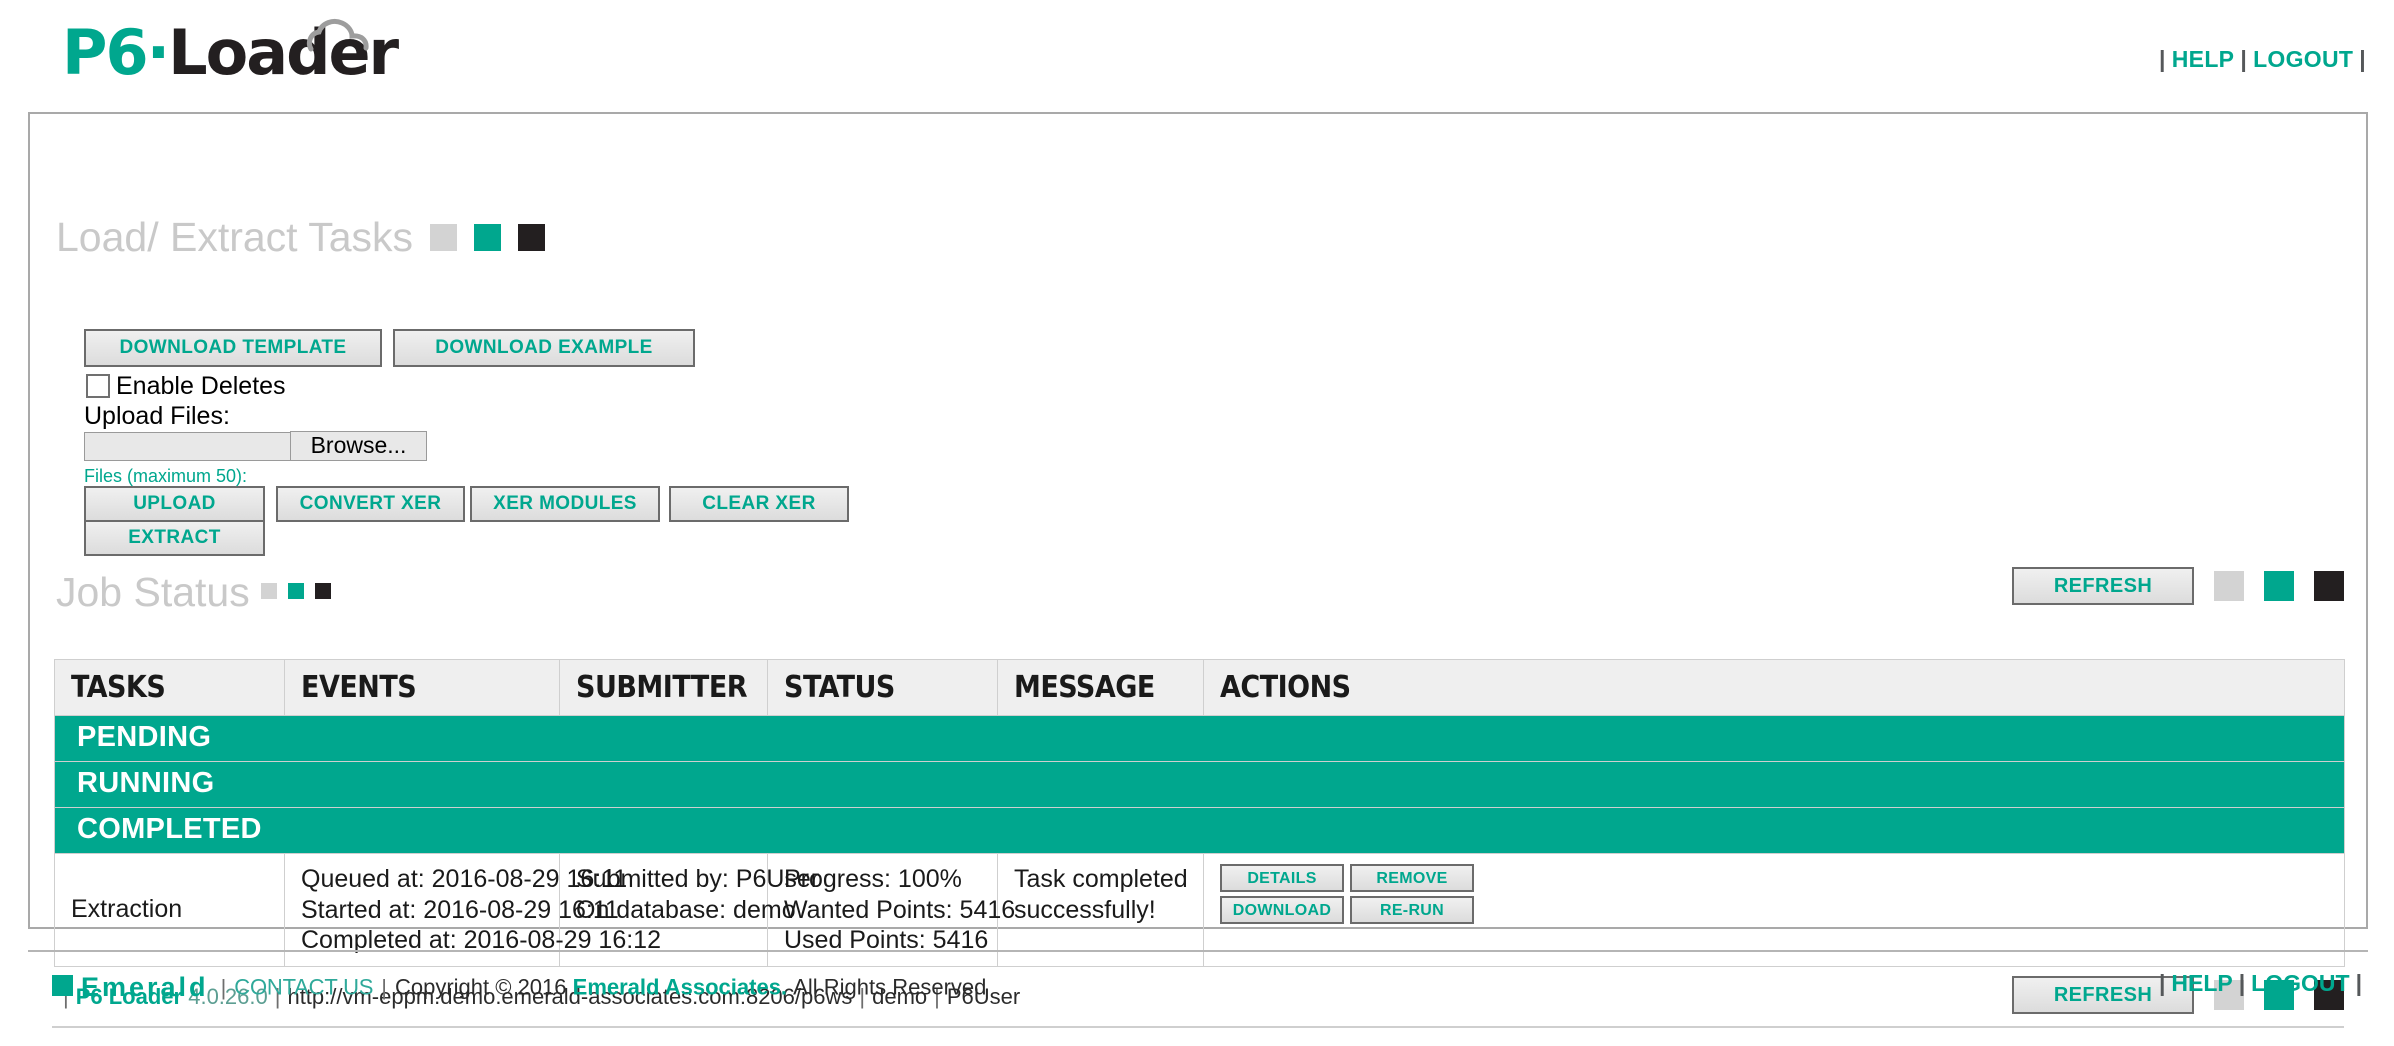  I want to click on files-maximum-label: Files (maximum 50):, so click(166, 476).